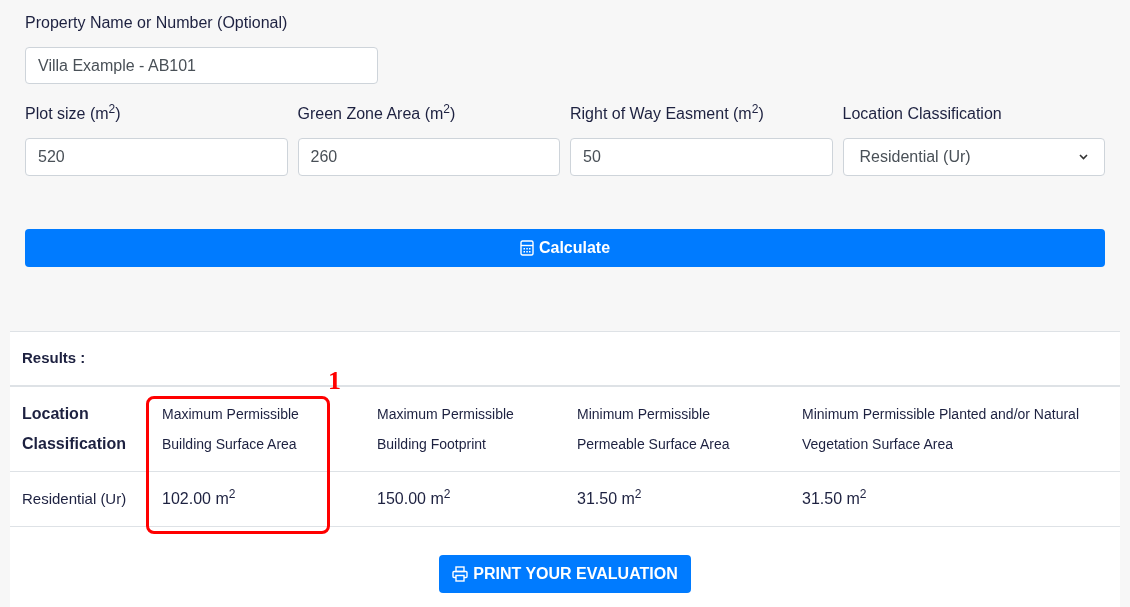 The height and width of the screenshot is (607, 1130). Describe the element at coordinates (941, 429) in the screenshot. I see `column-header: Minimum Permissible Planted and/or Natural Vegetation Surface Area` at that location.